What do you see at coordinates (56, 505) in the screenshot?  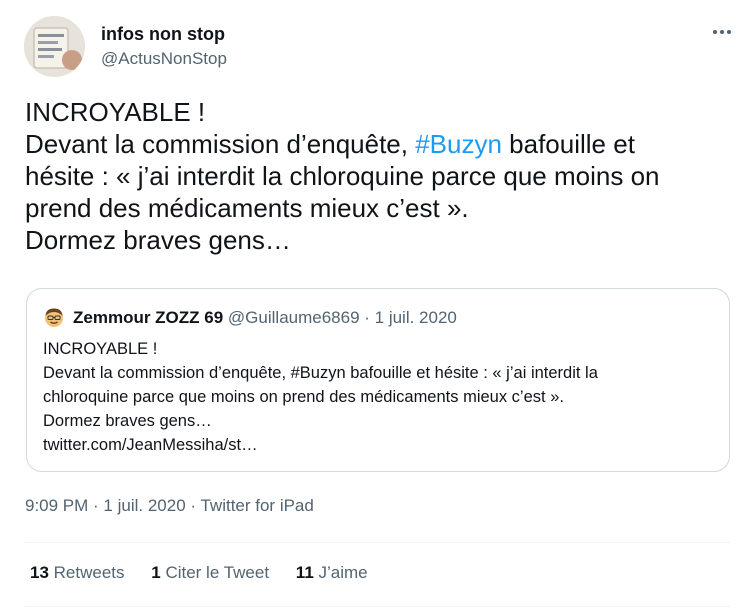 I see `tweet-time: 9:09 PM` at bounding box center [56, 505].